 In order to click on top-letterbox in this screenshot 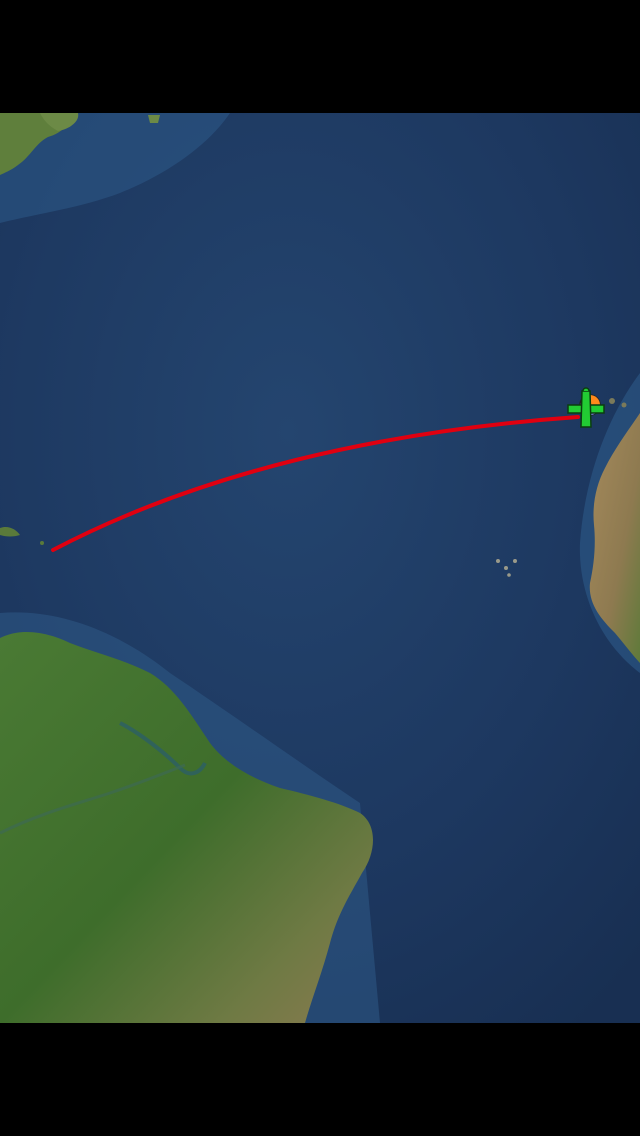, I will do `click(320, 56)`.